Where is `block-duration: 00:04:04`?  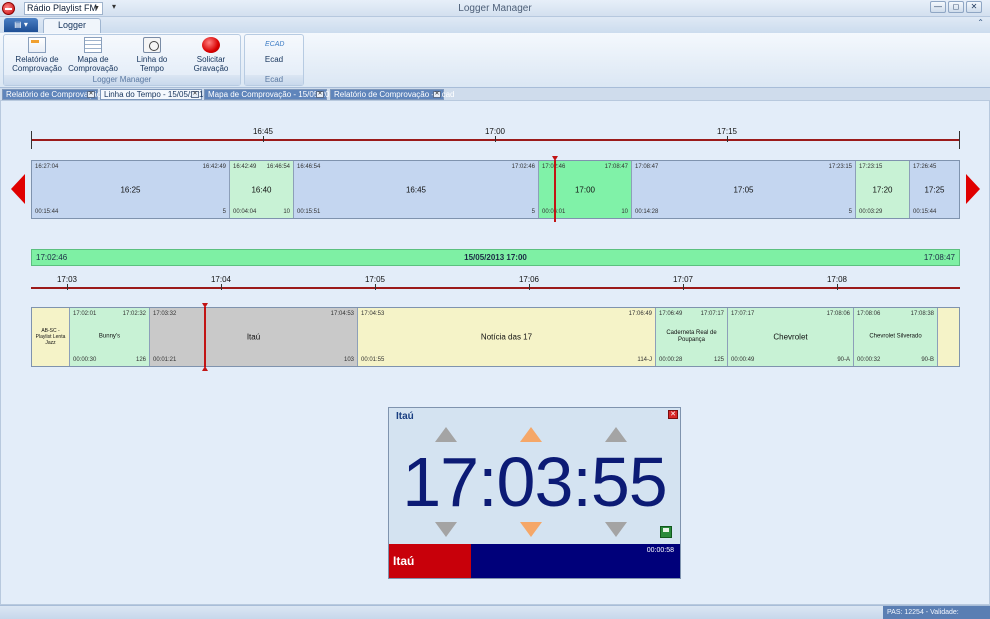 block-duration: 00:04:04 is located at coordinates (245, 212).